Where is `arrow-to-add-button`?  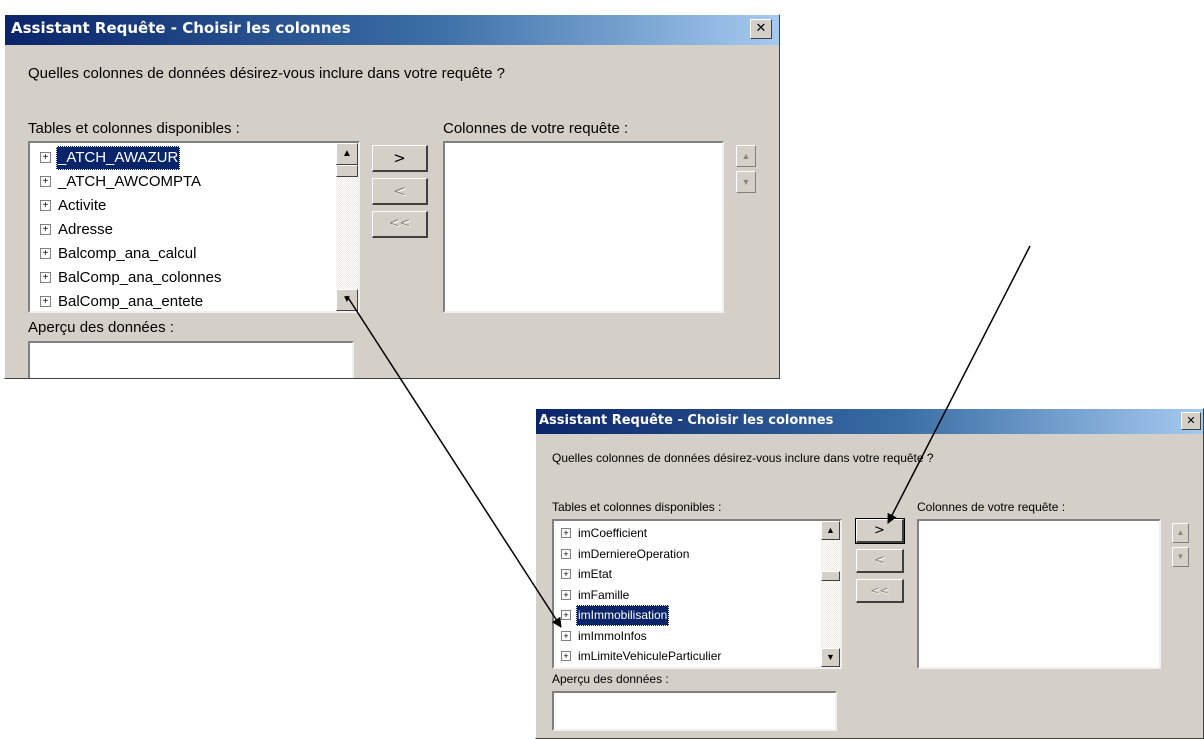
arrow-to-add-button is located at coordinates (959, 384).